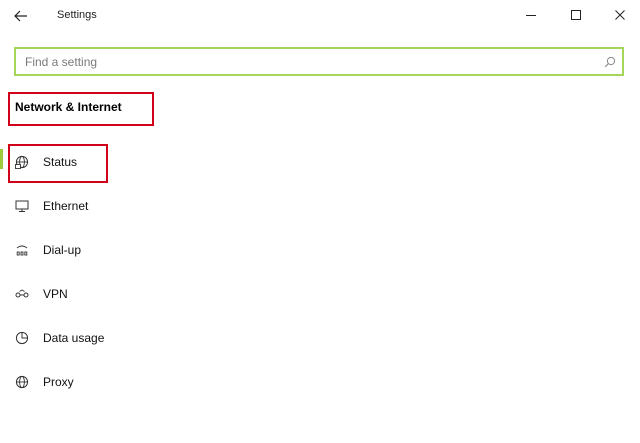 This screenshot has width=640, height=443. I want to click on title-bar: Settings, so click(320, 16).